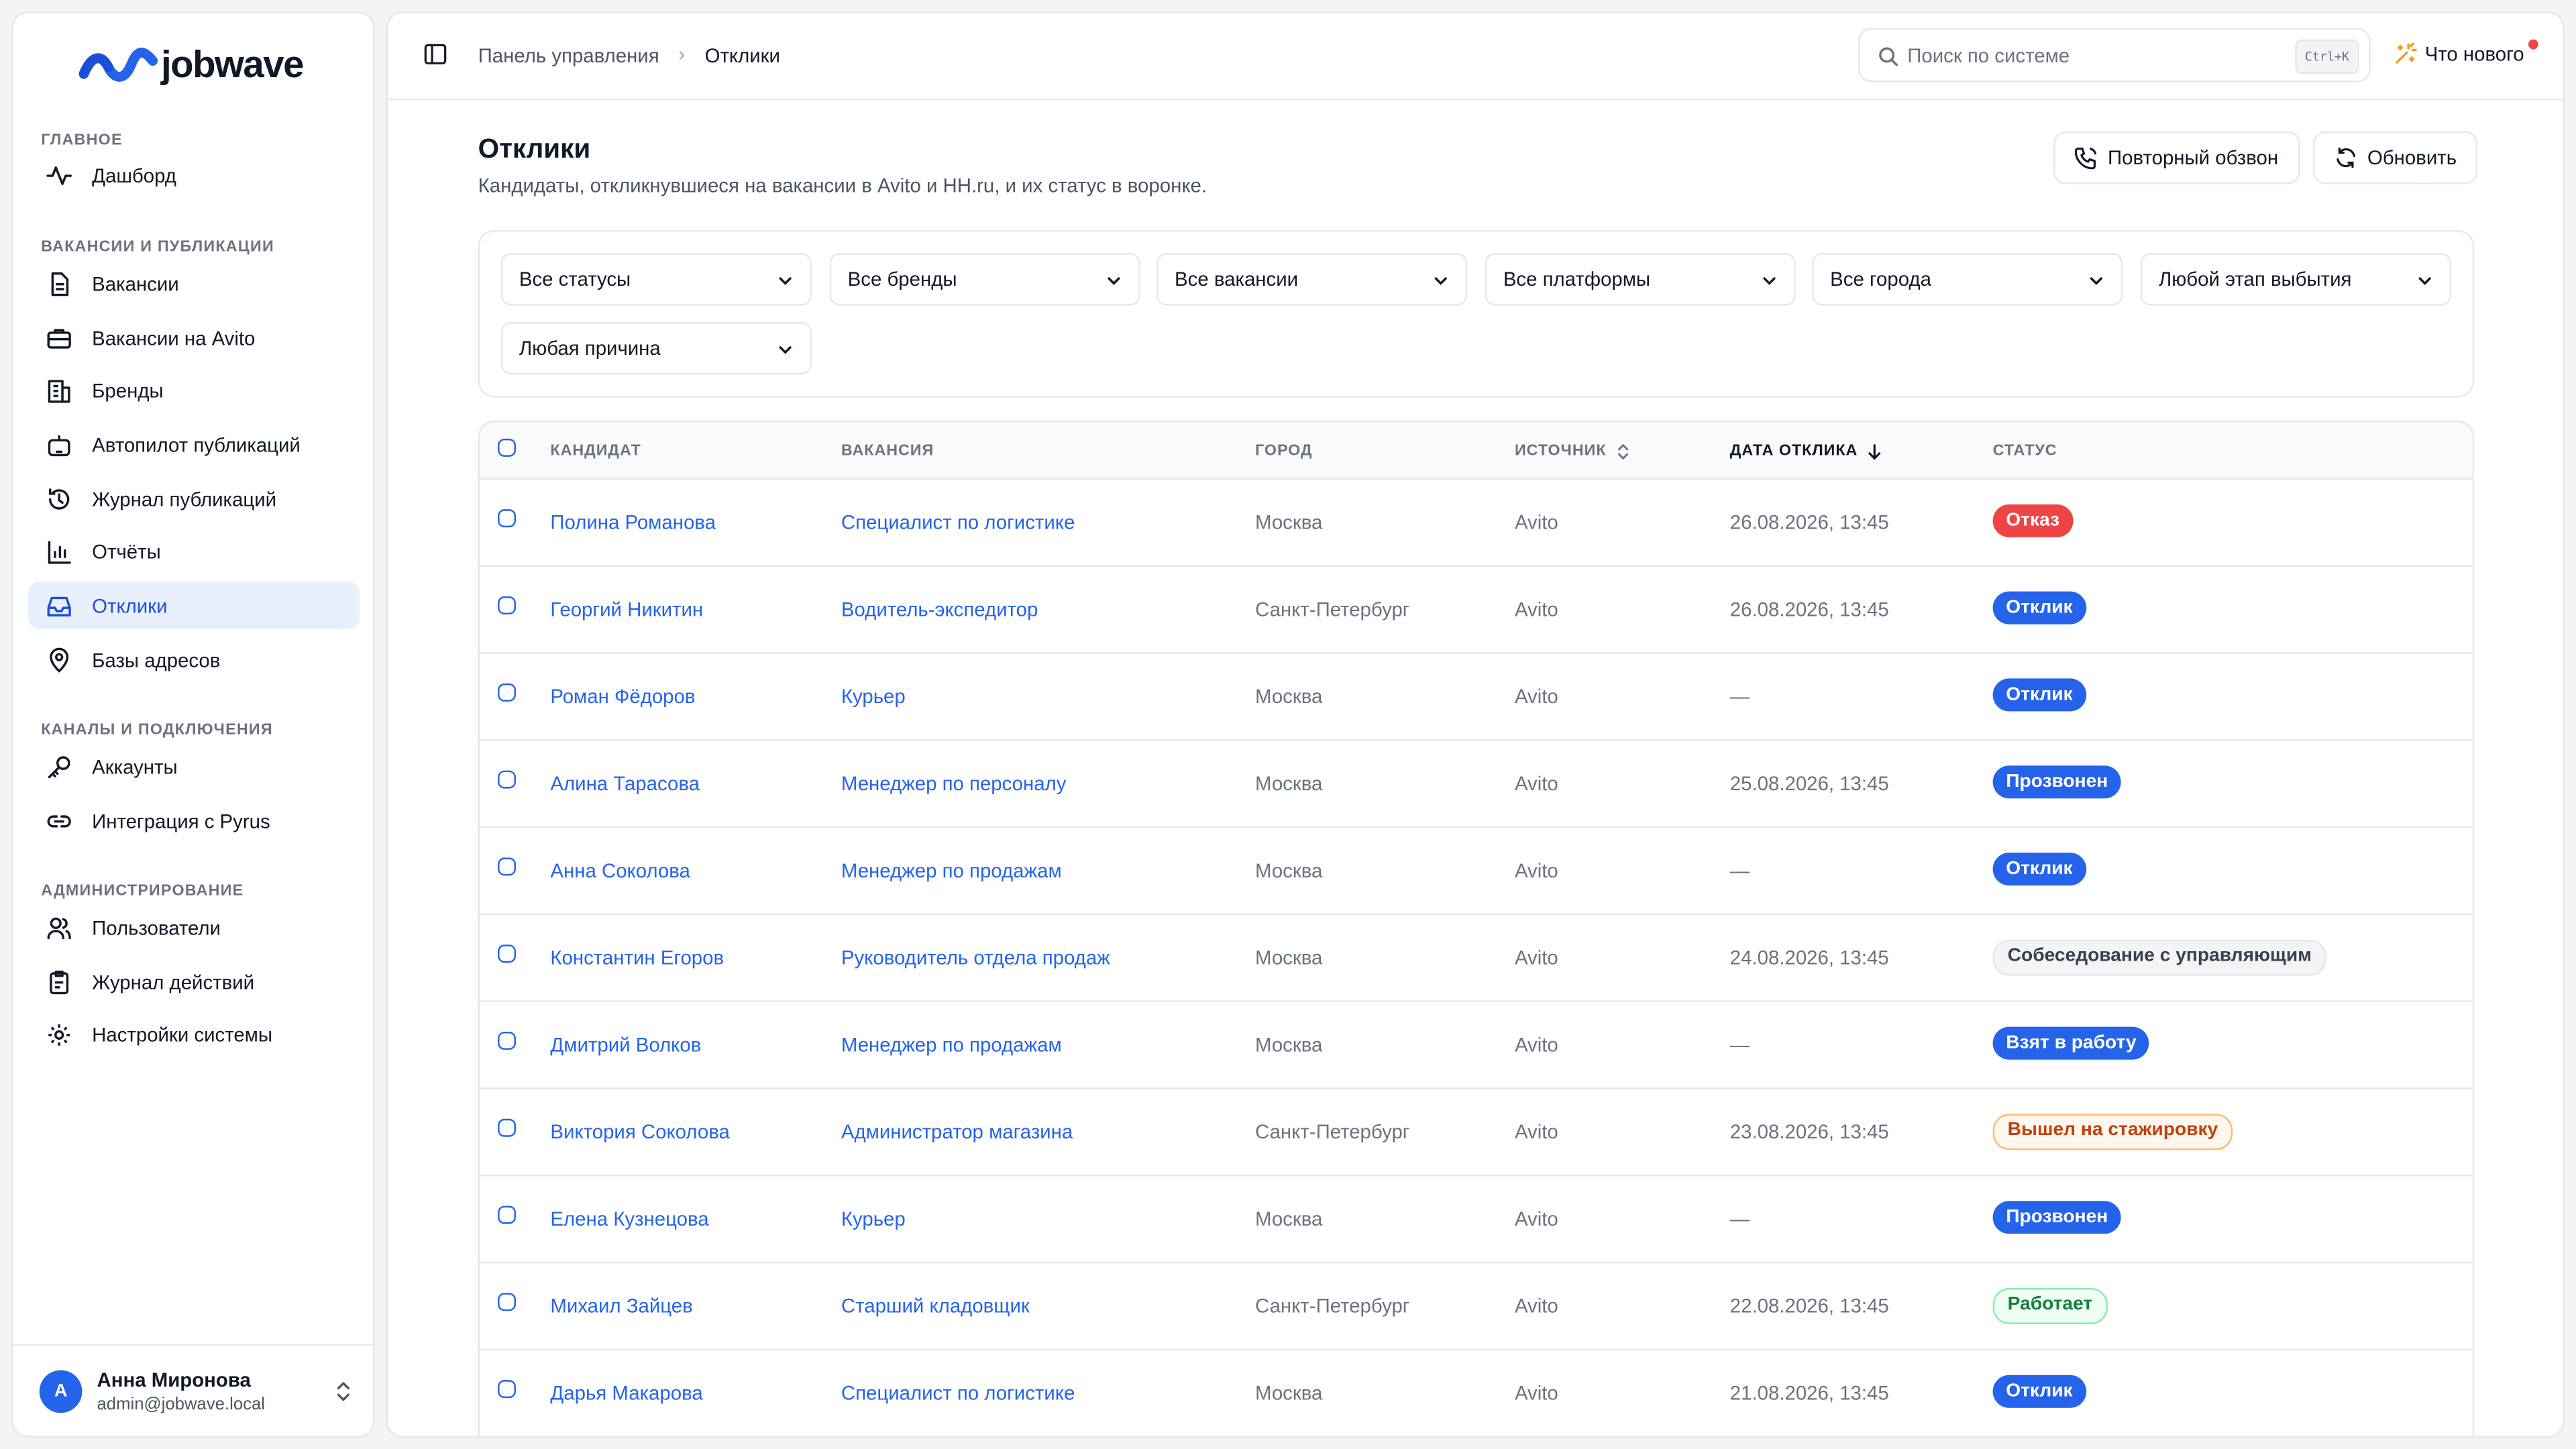 This screenshot has width=2576, height=1449. What do you see at coordinates (622, 696) in the screenshot?
I see `candidate-link: Роман Фёдоров` at bounding box center [622, 696].